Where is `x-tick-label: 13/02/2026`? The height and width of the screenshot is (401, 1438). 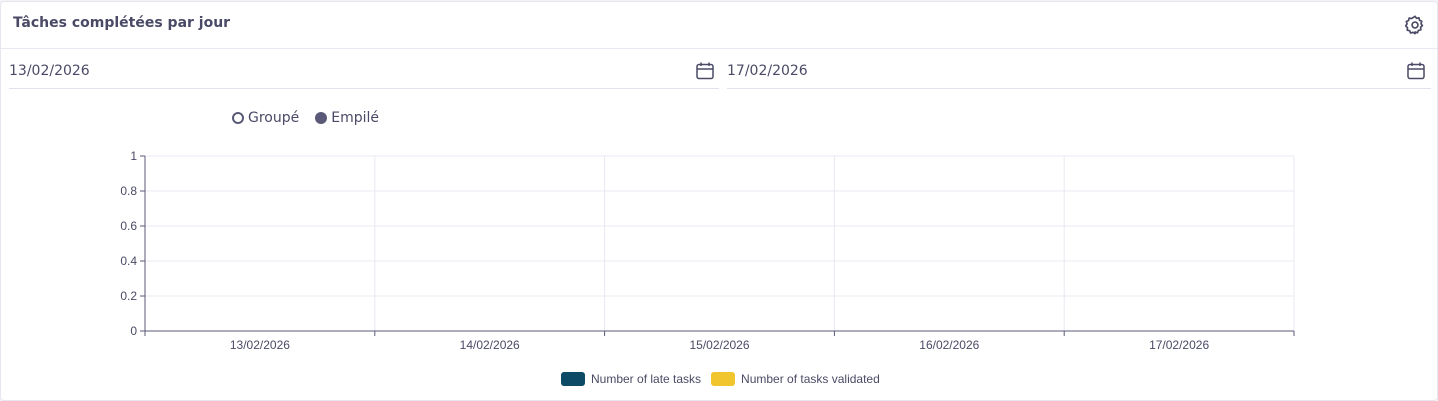 x-tick-label: 13/02/2026 is located at coordinates (260, 345).